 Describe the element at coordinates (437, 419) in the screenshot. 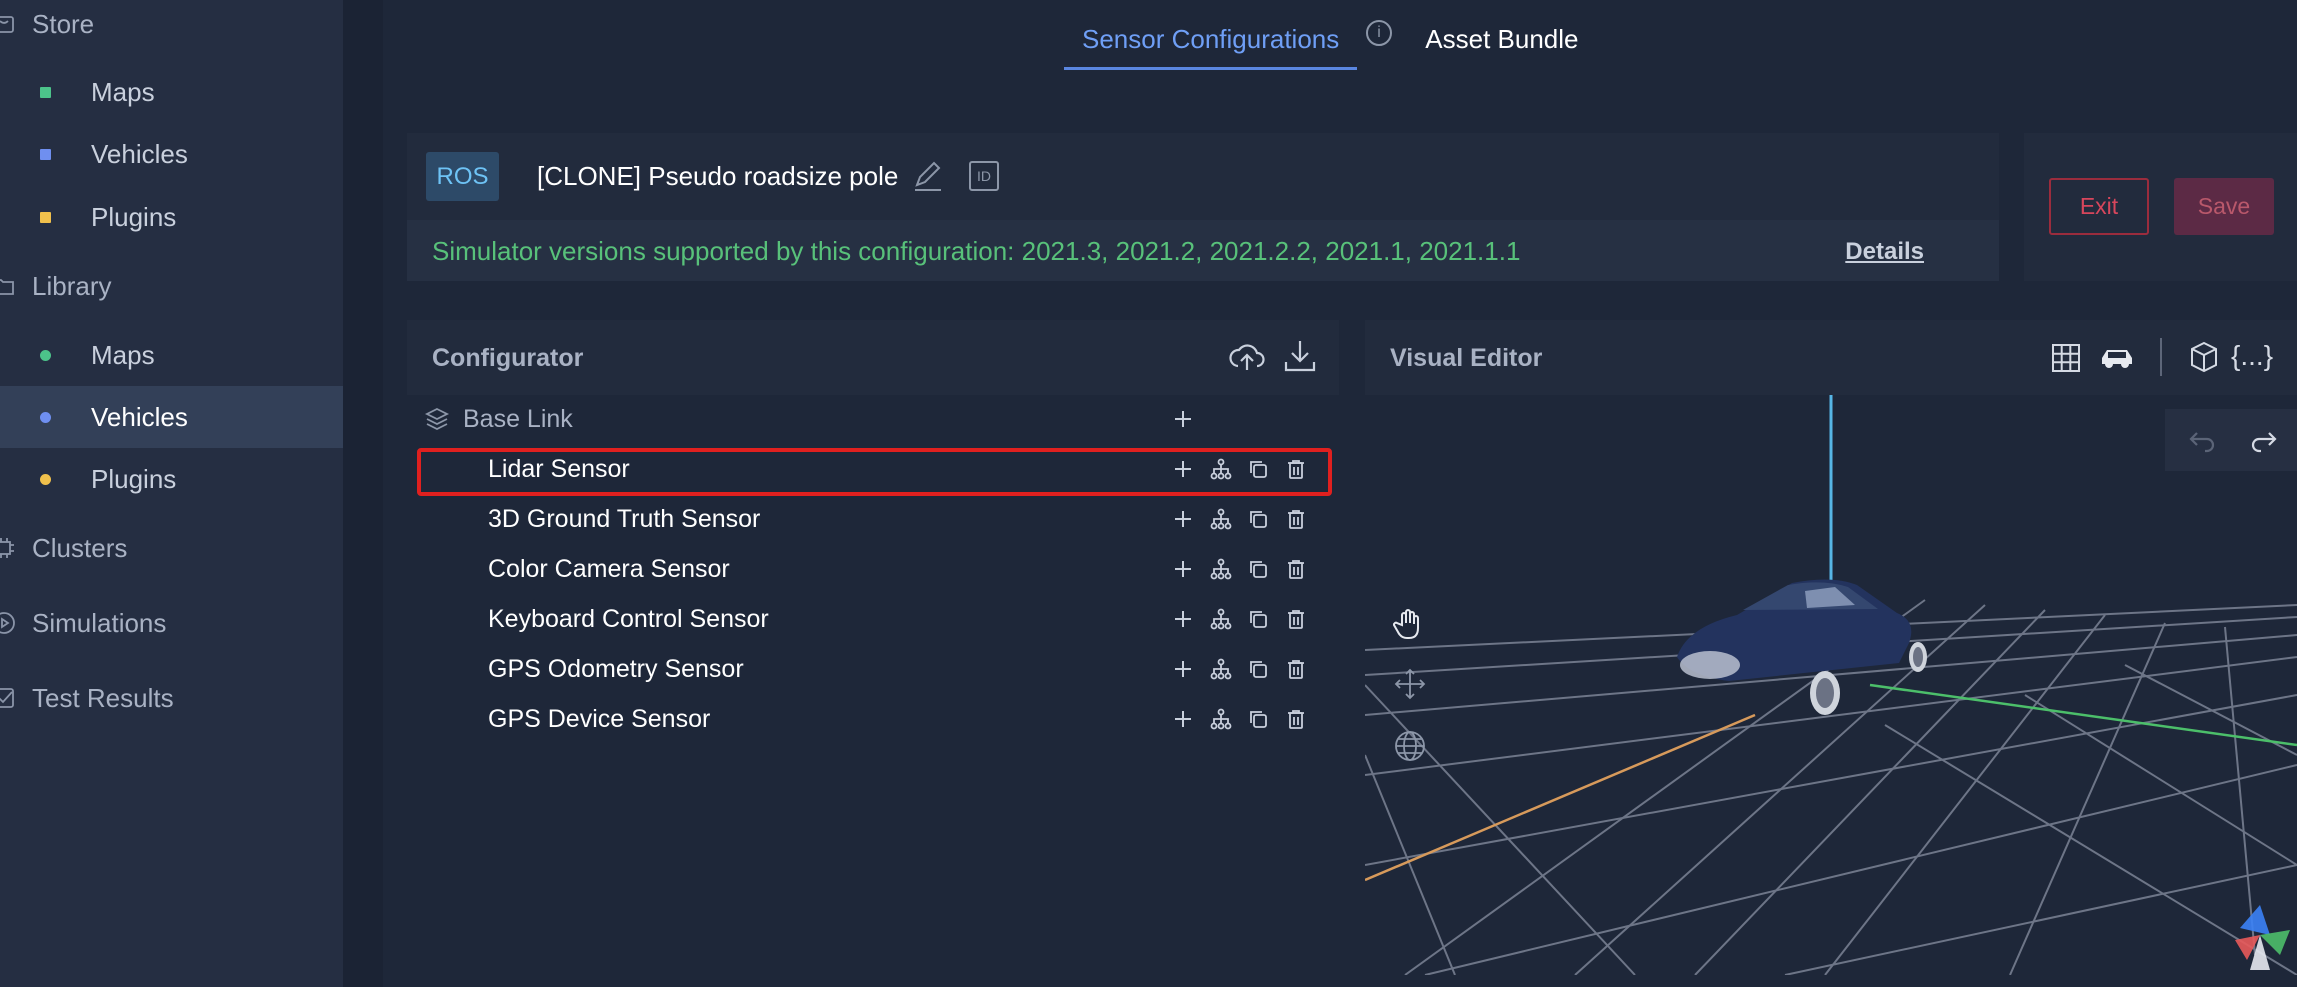

I see `layers-icon` at that location.